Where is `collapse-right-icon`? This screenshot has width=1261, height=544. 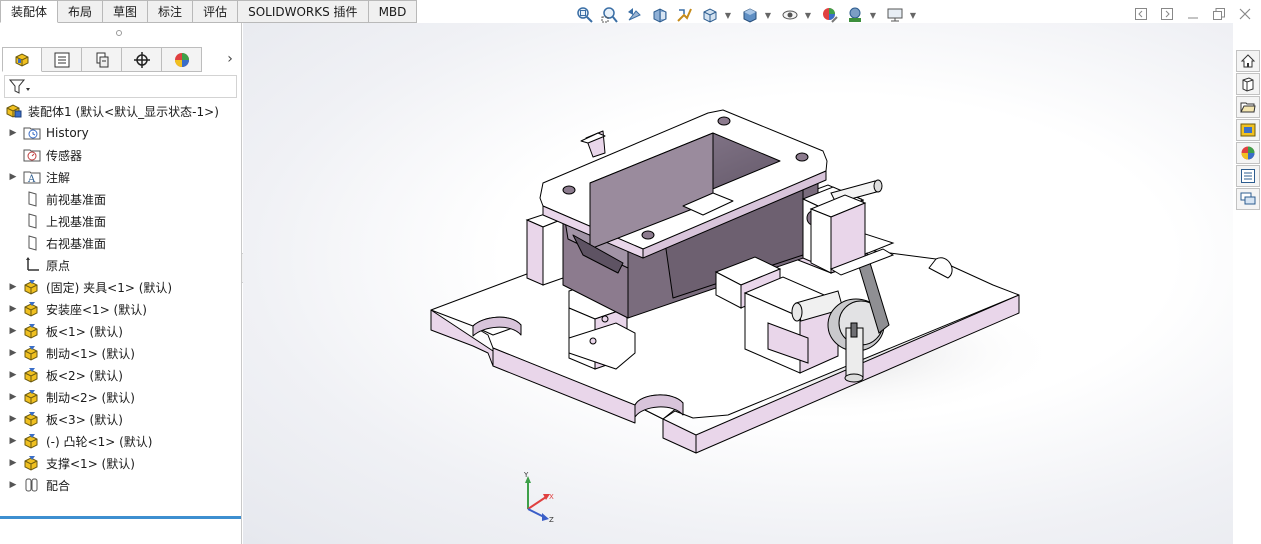 collapse-right-icon is located at coordinates (1167, 14).